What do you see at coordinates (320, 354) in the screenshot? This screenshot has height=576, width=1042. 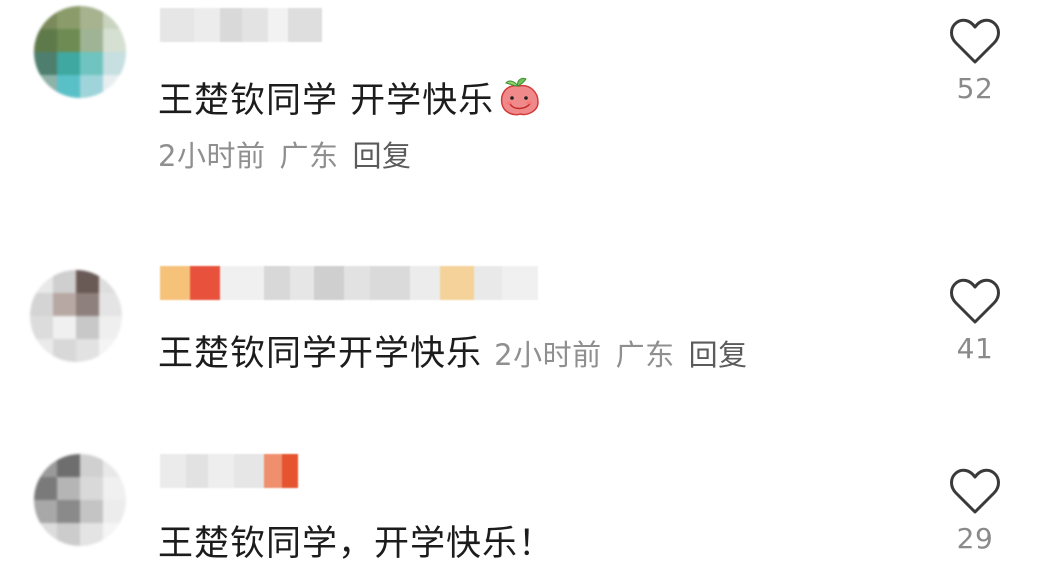 I see `comment-body: 王楚钦同学开学快乐` at bounding box center [320, 354].